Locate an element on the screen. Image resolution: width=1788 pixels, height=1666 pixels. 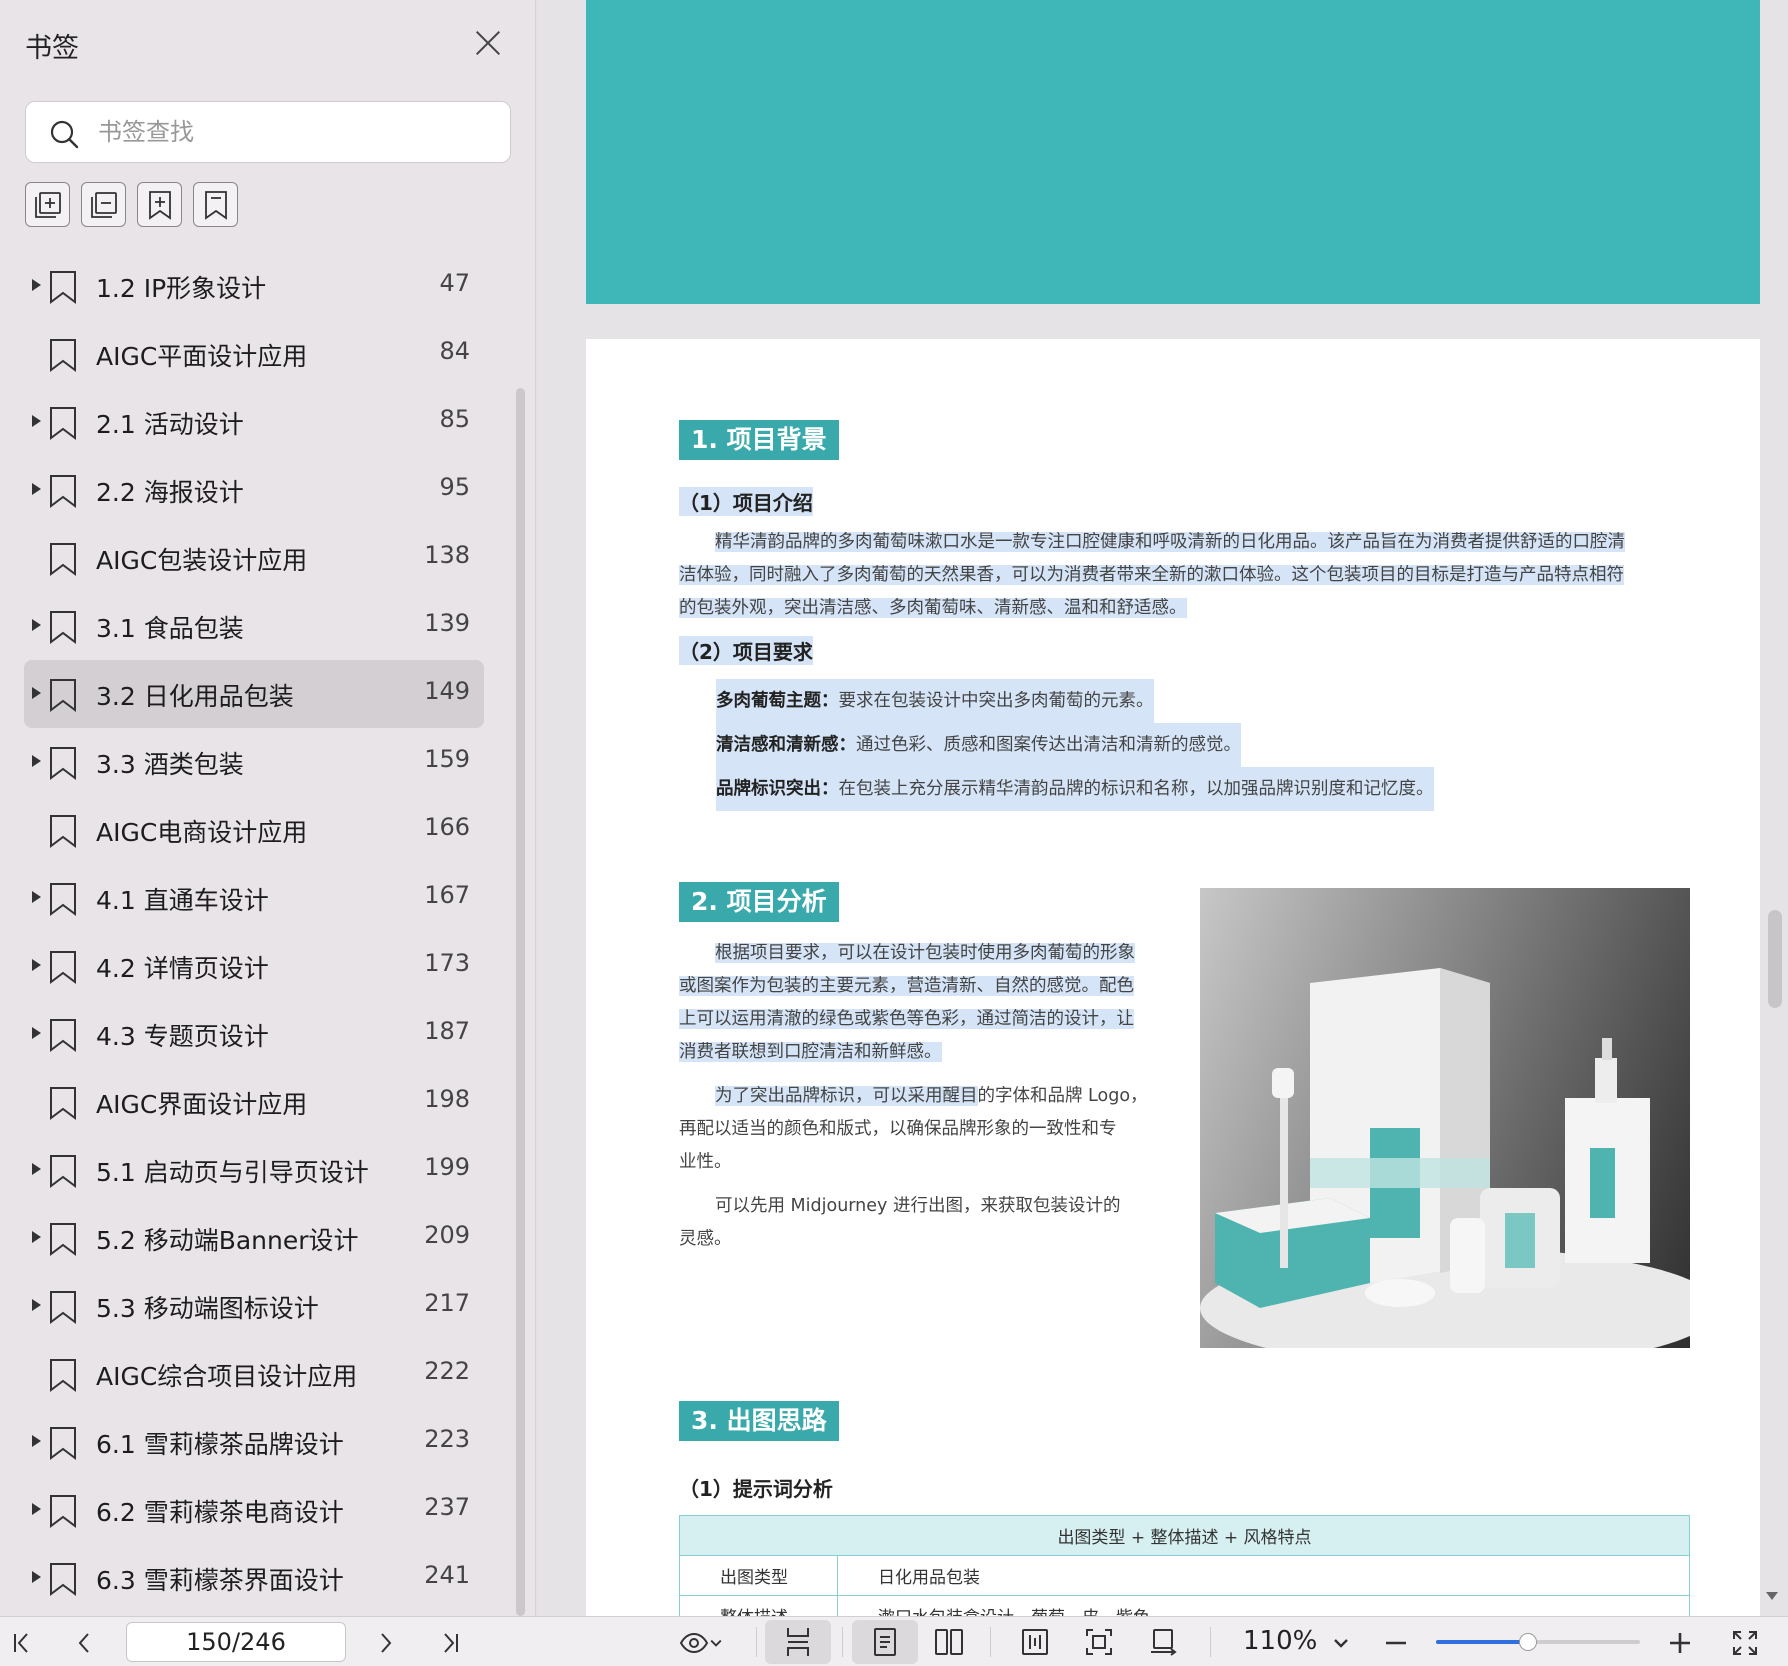
zoom-out-button is located at coordinates (1396, 1643).